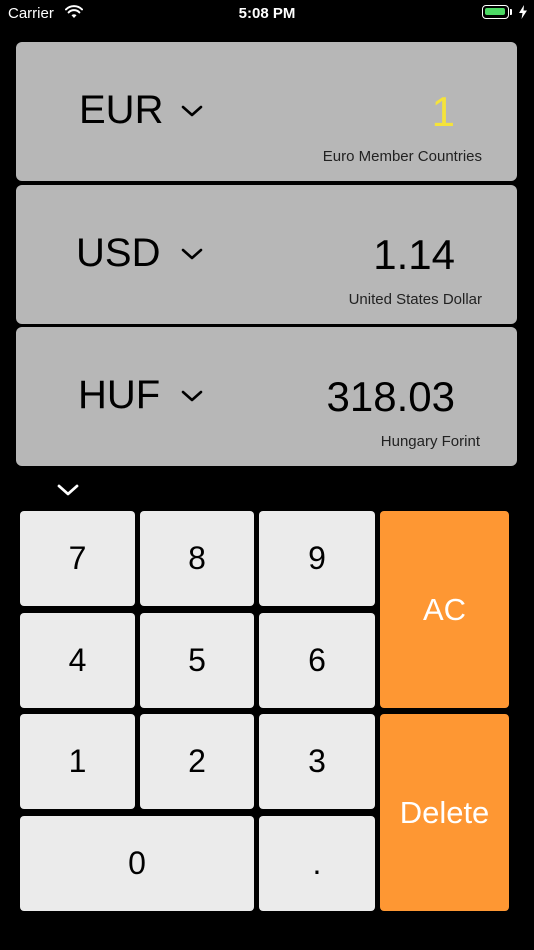 Image resolution: width=534 pixels, height=950 pixels. What do you see at coordinates (77, 660) in the screenshot?
I see `key-4: 4` at bounding box center [77, 660].